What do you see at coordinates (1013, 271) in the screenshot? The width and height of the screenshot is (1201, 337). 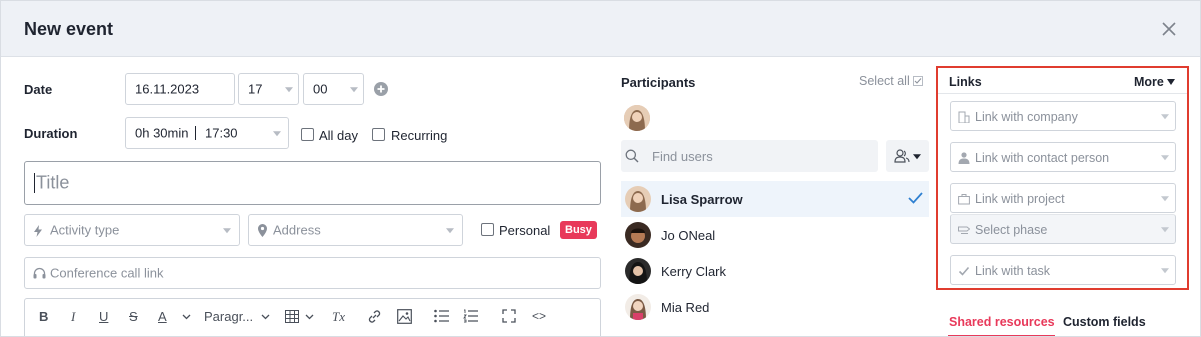 I see `link-task-placeholder: Link with task` at bounding box center [1013, 271].